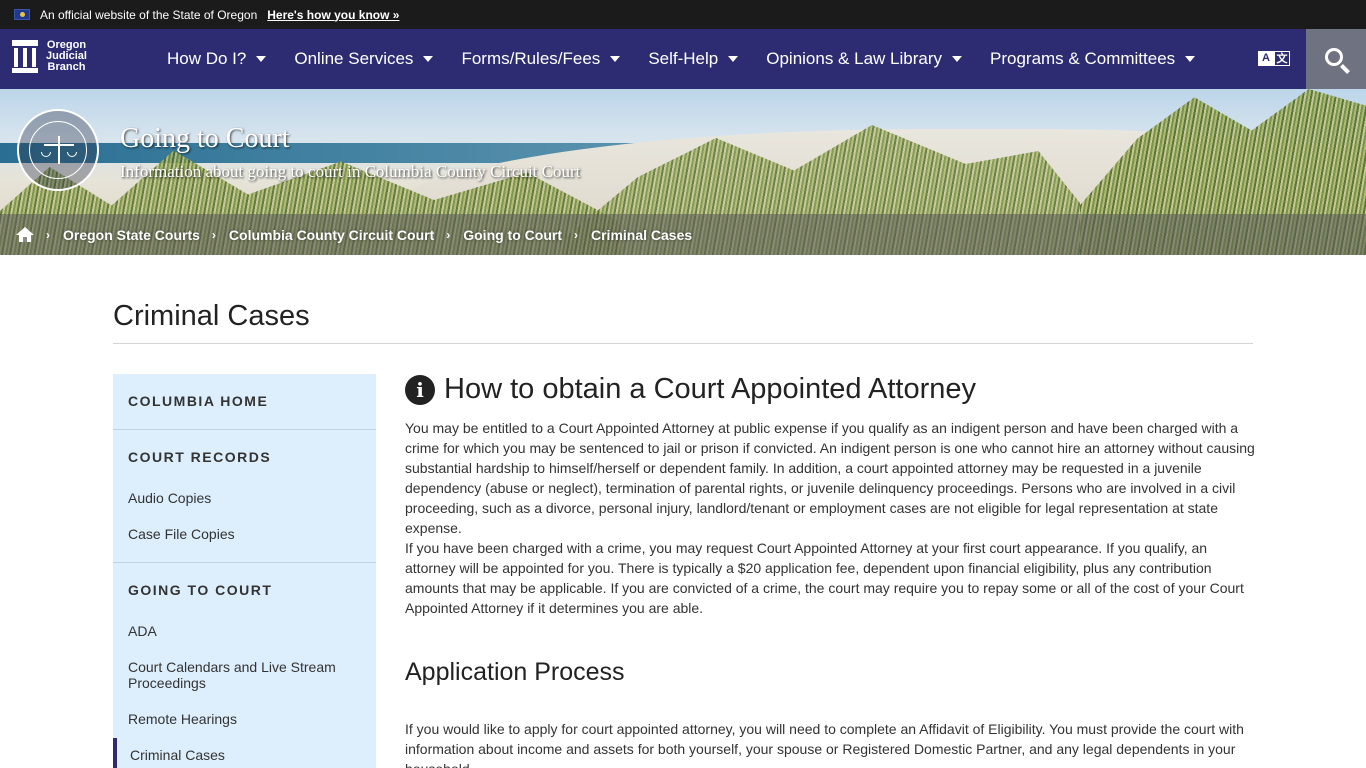 This screenshot has width=1366, height=768. What do you see at coordinates (198, 401) in the screenshot?
I see `sidebar-heading-columbia-home: COLUMBIA HOME` at bounding box center [198, 401].